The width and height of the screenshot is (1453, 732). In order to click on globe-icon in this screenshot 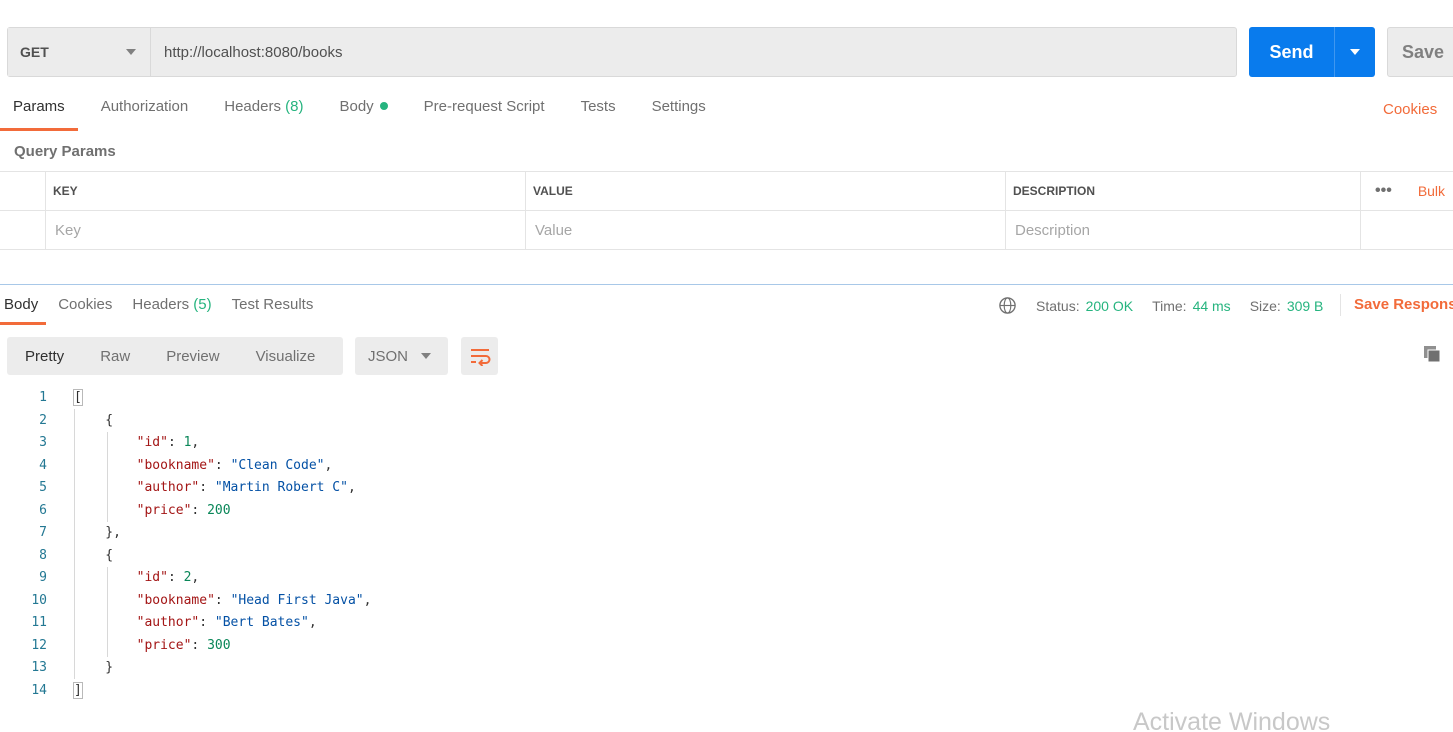, I will do `click(1007, 305)`.